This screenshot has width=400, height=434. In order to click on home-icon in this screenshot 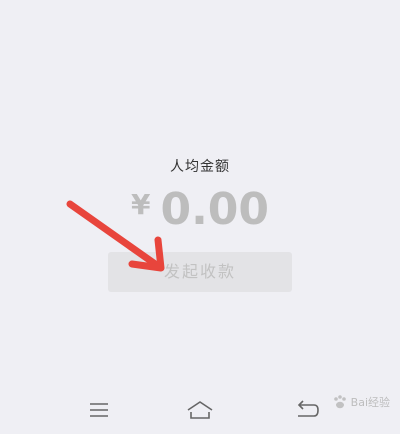, I will do `click(200, 410)`.